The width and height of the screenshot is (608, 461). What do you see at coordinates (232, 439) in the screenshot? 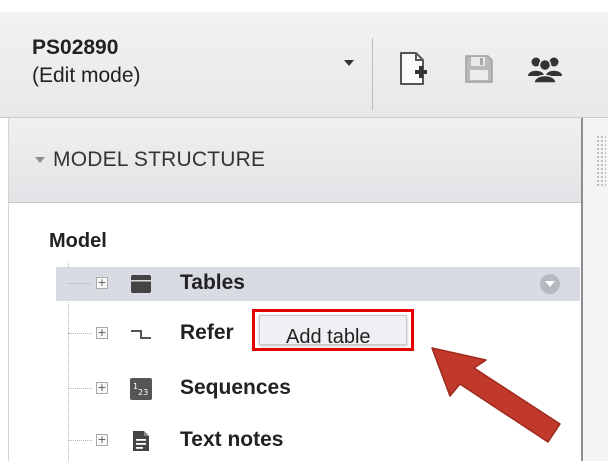
I see `tree-item-label: Text notes` at bounding box center [232, 439].